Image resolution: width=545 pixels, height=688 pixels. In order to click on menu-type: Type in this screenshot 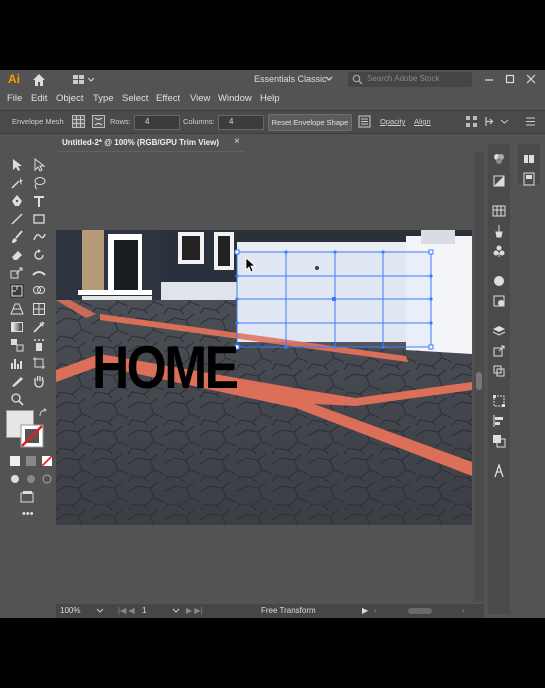, I will do `click(103, 98)`.